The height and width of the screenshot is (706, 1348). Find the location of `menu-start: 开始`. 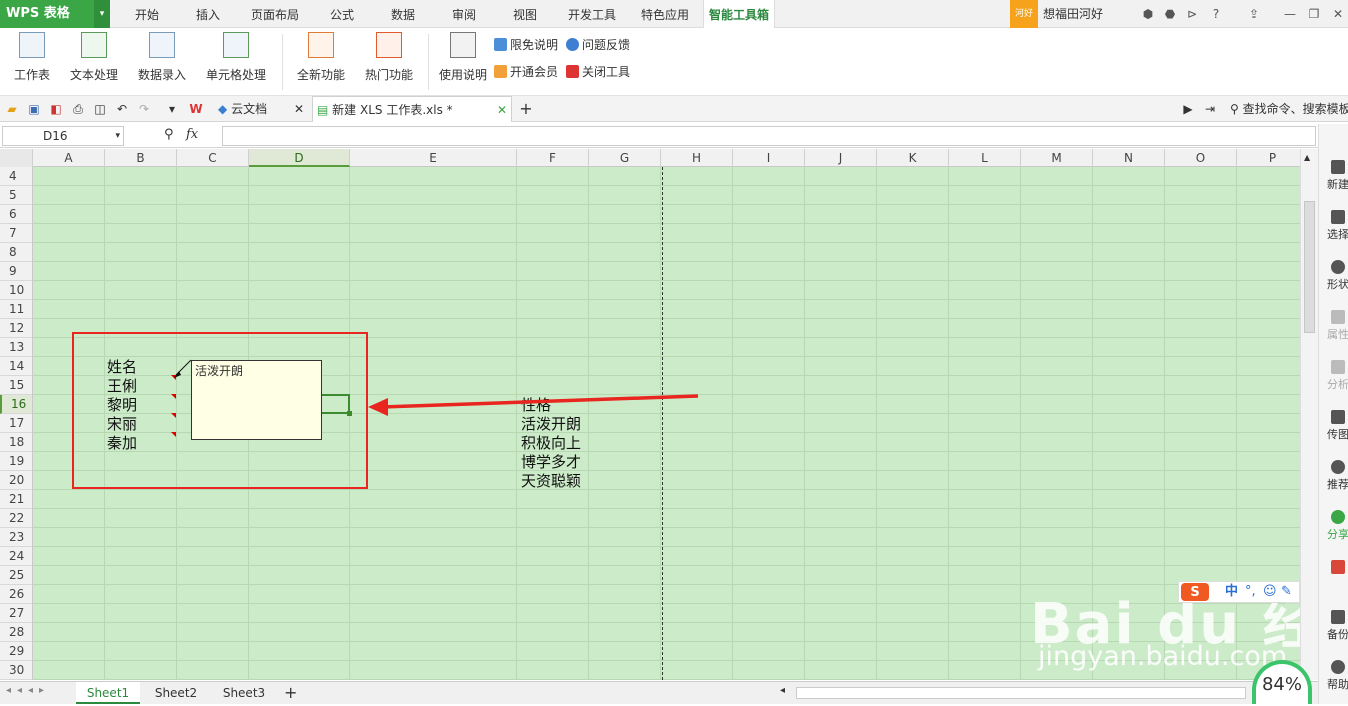

menu-start: 开始 is located at coordinates (147, 14).